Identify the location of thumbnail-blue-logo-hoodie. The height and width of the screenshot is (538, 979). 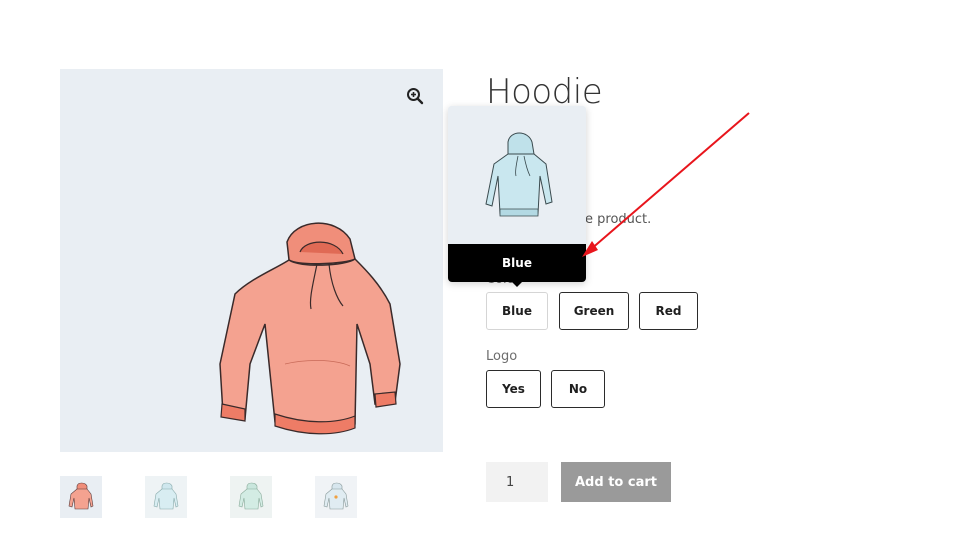
(336, 497).